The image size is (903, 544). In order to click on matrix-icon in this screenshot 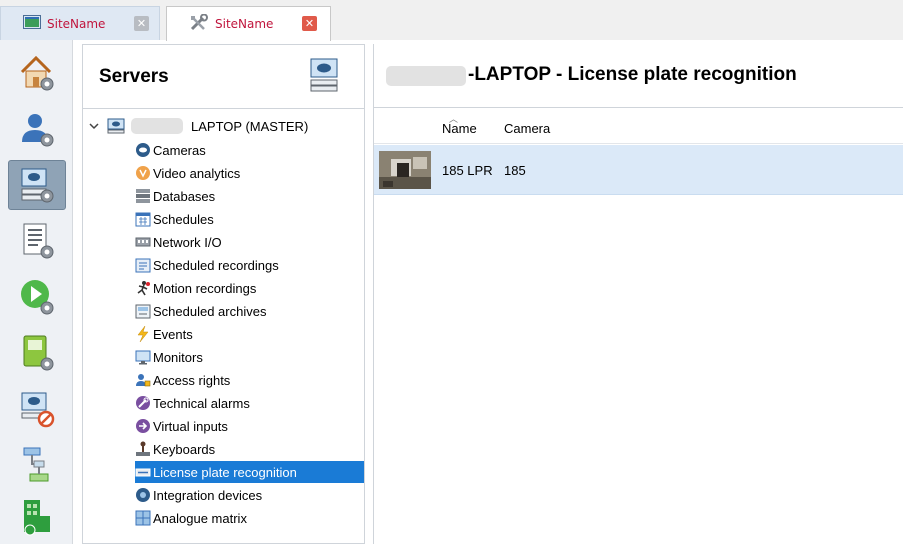, I will do `click(143, 518)`.